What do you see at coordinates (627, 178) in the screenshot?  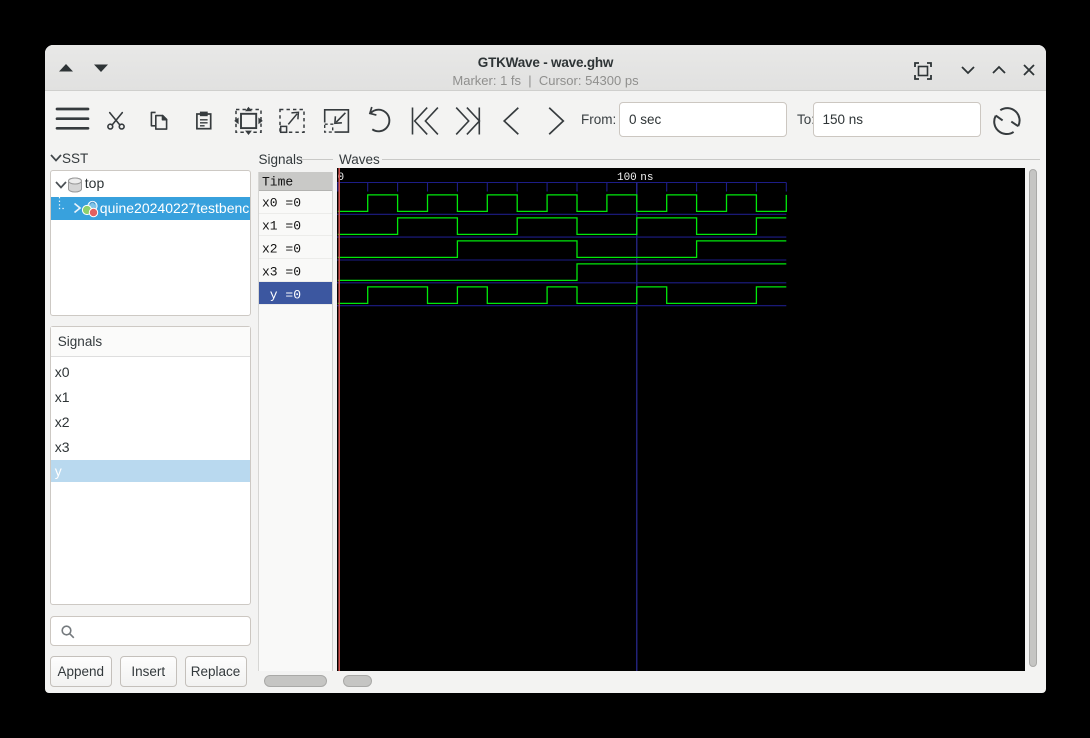 I see `svg-text: 100` at bounding box center [627, 178].